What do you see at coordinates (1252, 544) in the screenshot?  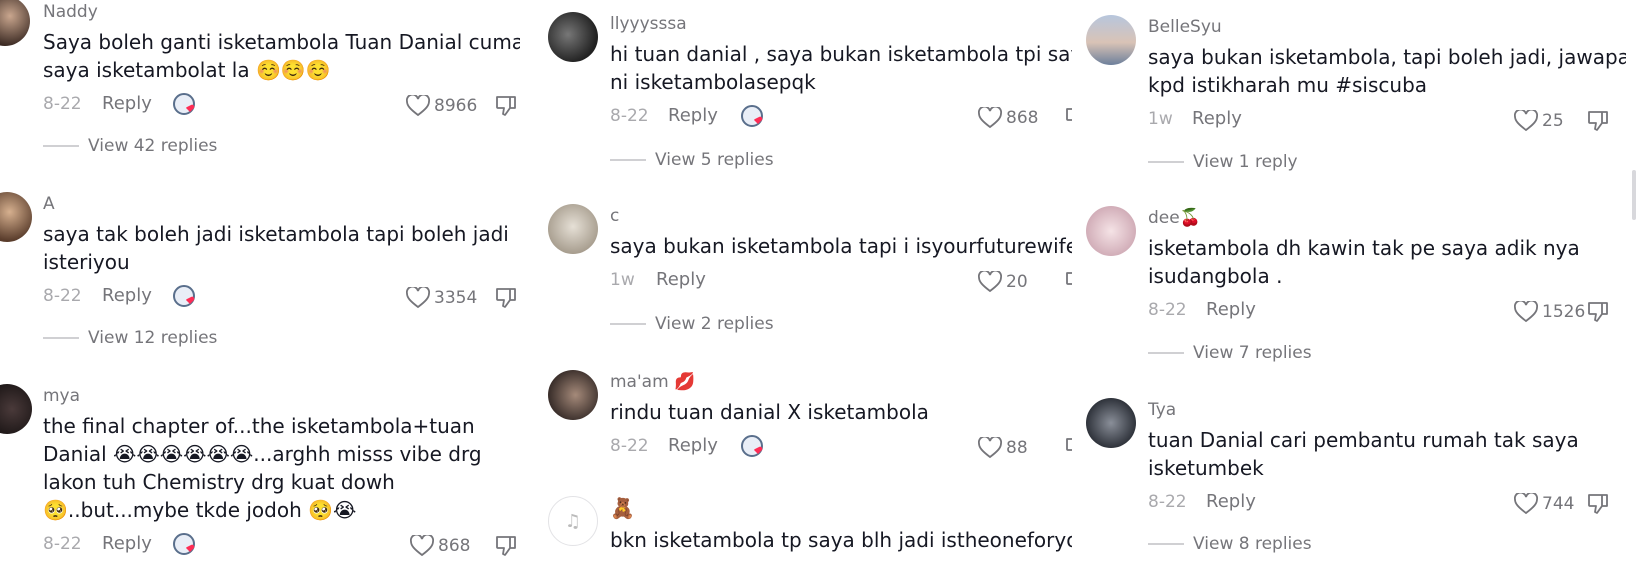 I see `view-replies-label: View 8 replies` at bounding box center [1252, 544].